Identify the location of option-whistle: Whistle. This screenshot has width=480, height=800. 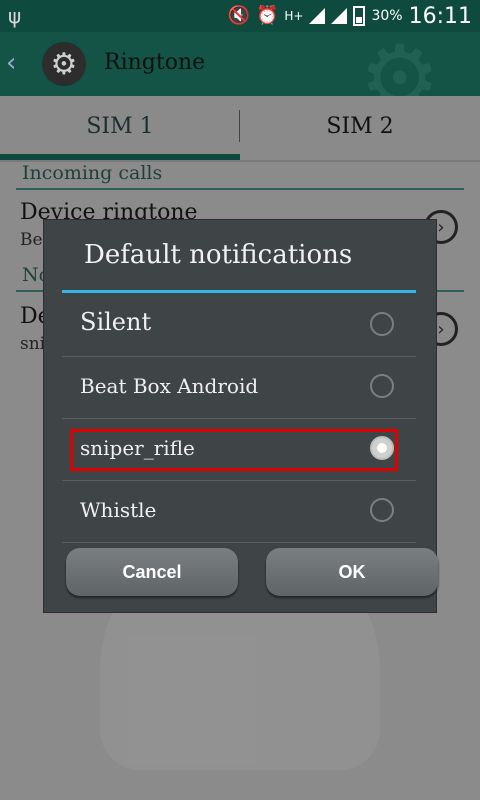
(239, 511).